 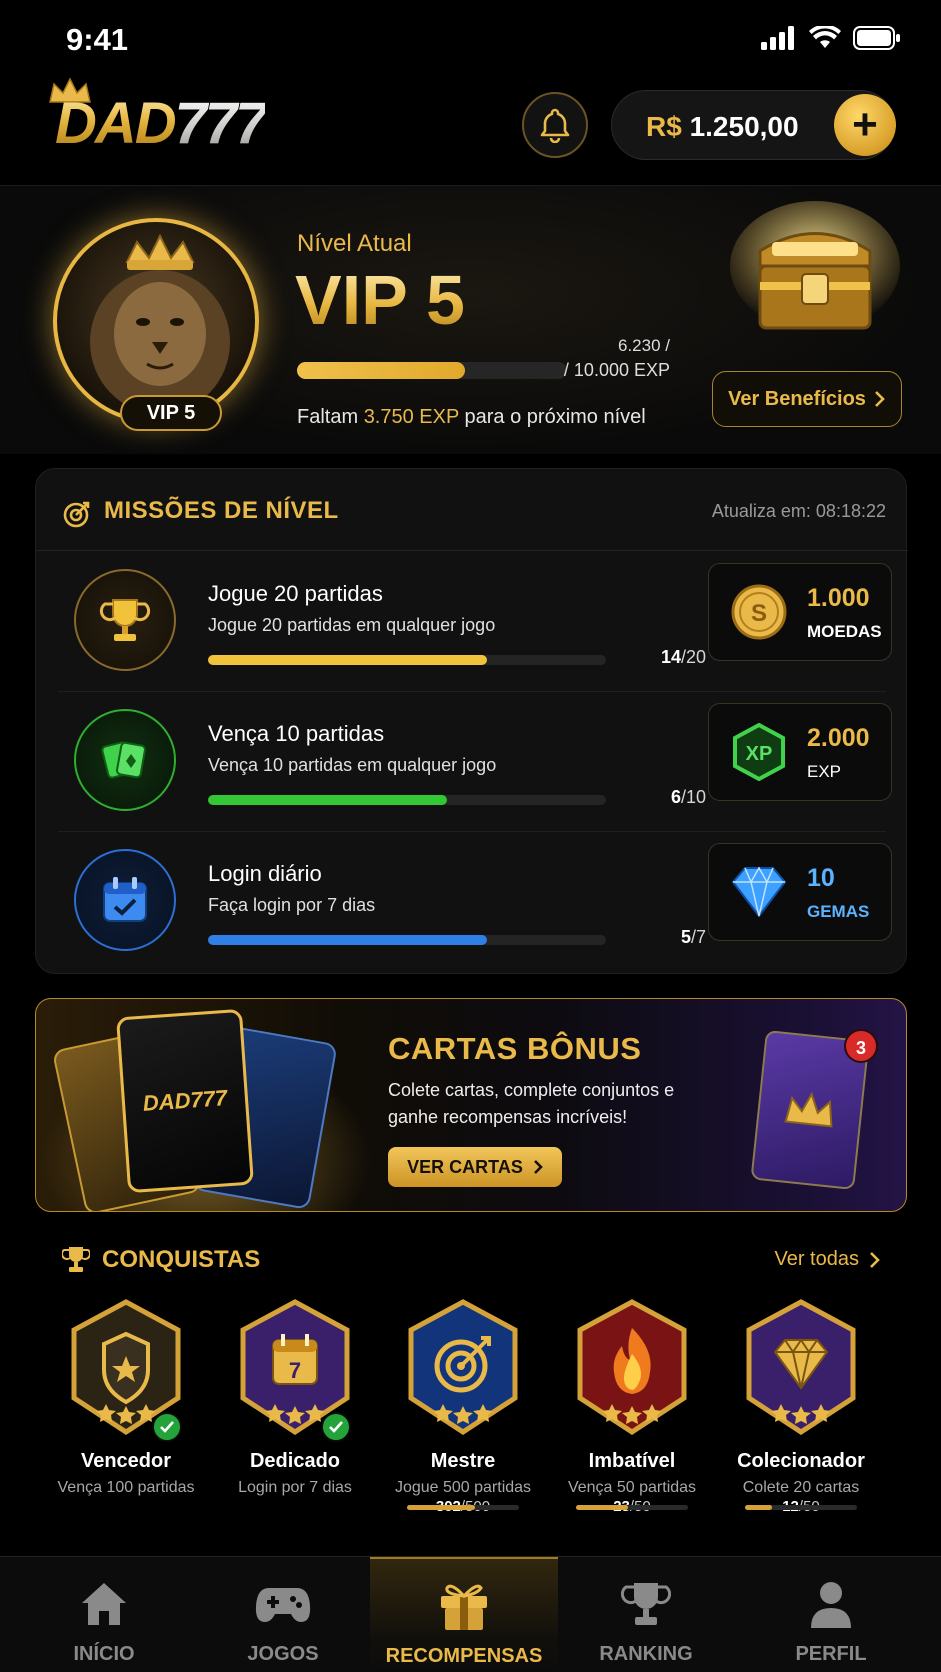 I want to click on achievement-item: Colecionador Colete 20 cartas 12/50, so click(x=801, y=1406).